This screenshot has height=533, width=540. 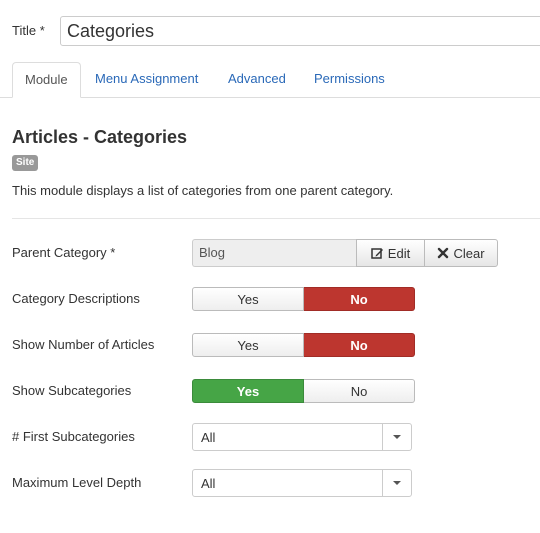 What do you see at coordinates (359, 391) in the screenshot?
I see `show-subcategories-no: No` at bounding box center [359, 391].